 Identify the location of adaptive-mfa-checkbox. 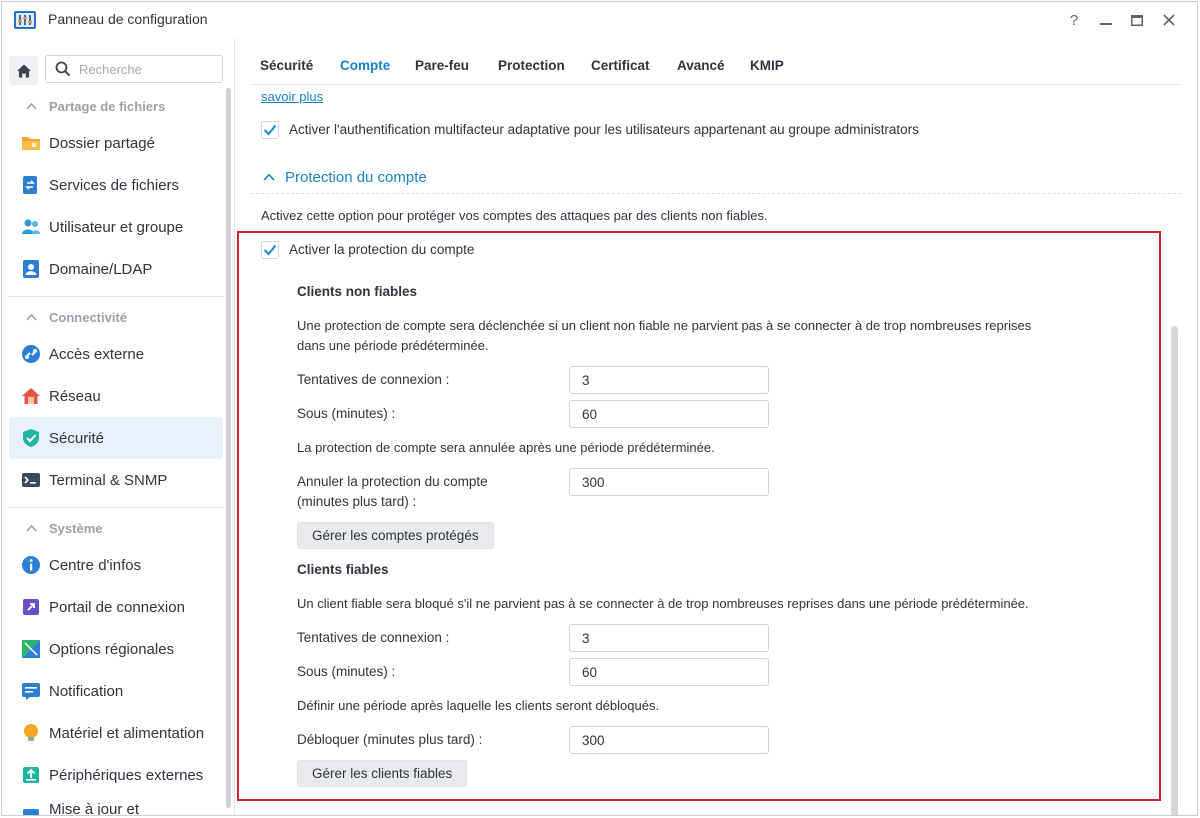
(270, 130).